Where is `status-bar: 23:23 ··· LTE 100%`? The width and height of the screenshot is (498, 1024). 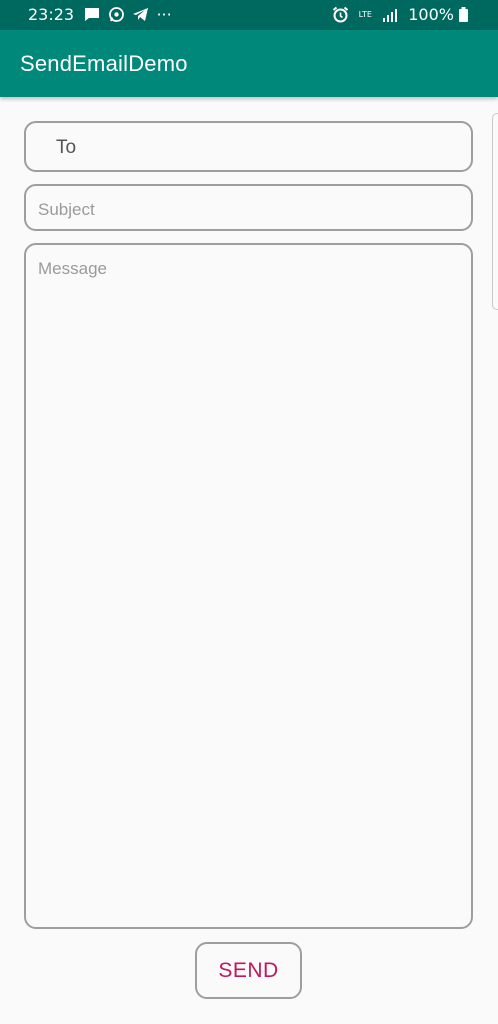 status-bar: 23:23 ··· LTE 100% is located at coordinates (249, 15).